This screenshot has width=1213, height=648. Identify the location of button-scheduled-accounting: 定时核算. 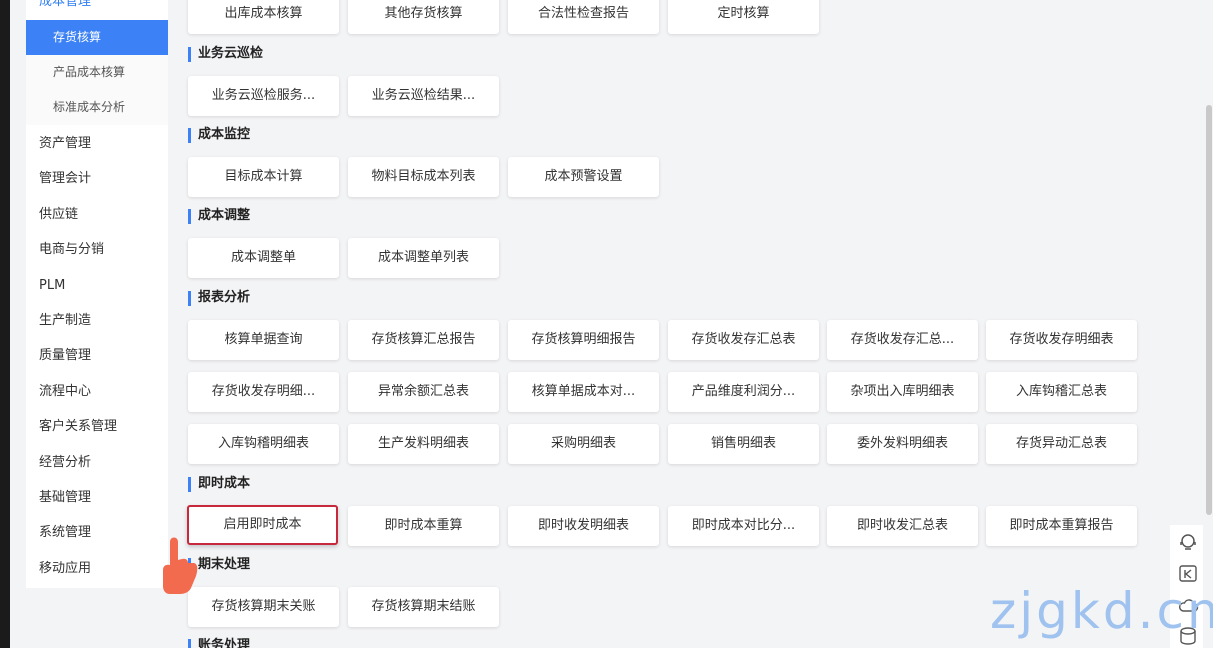
(743, 17).